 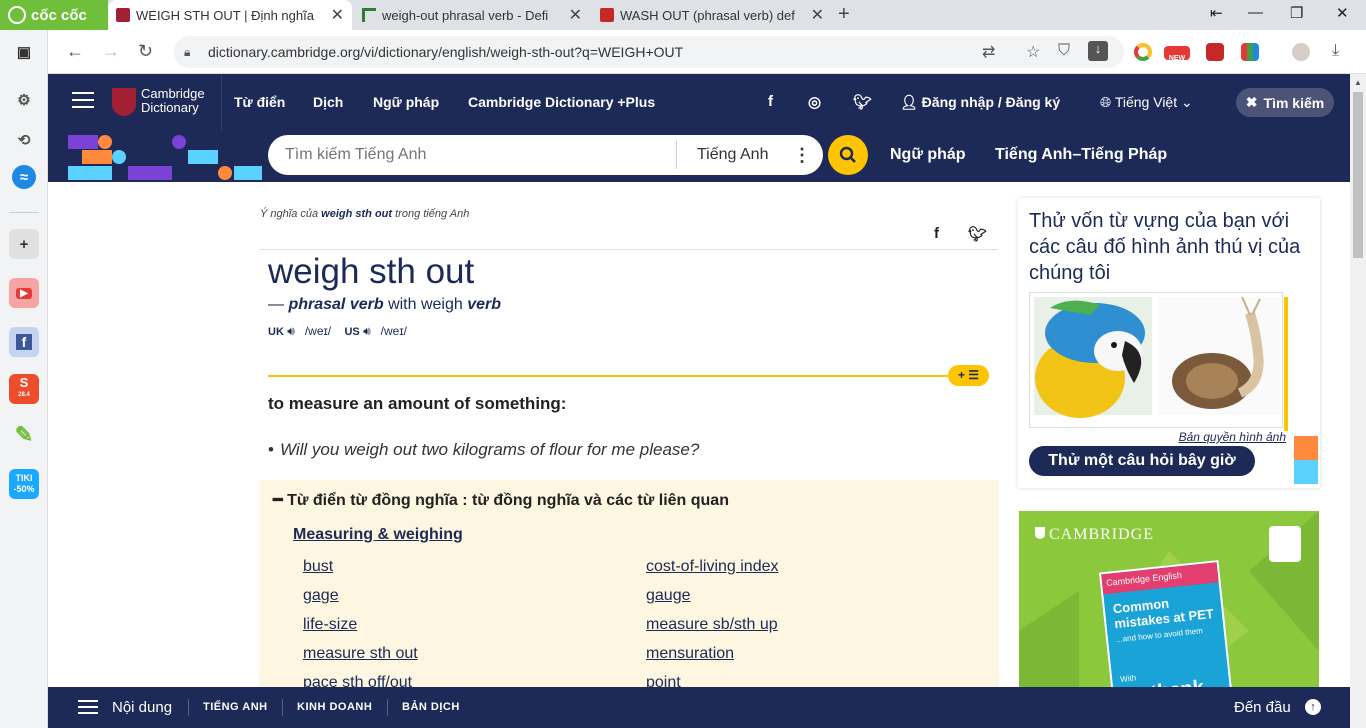 What do you see at coordinates (142, 707) in the screenshot?
I see `contents-link: Nội dung` at bounding box center [142, 707].